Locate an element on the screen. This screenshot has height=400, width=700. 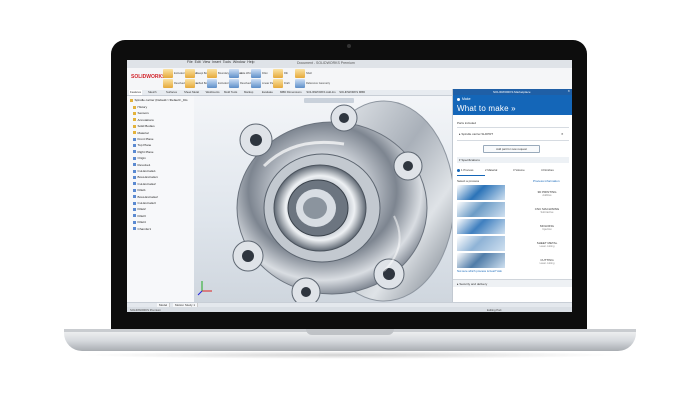
tree-item: History is located at coordinates (140, 107).